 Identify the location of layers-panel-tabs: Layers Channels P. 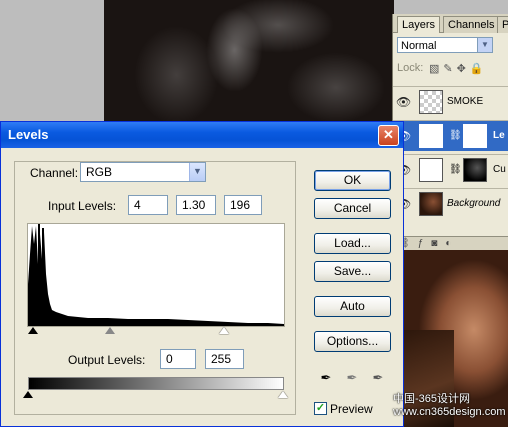
(450, 23).